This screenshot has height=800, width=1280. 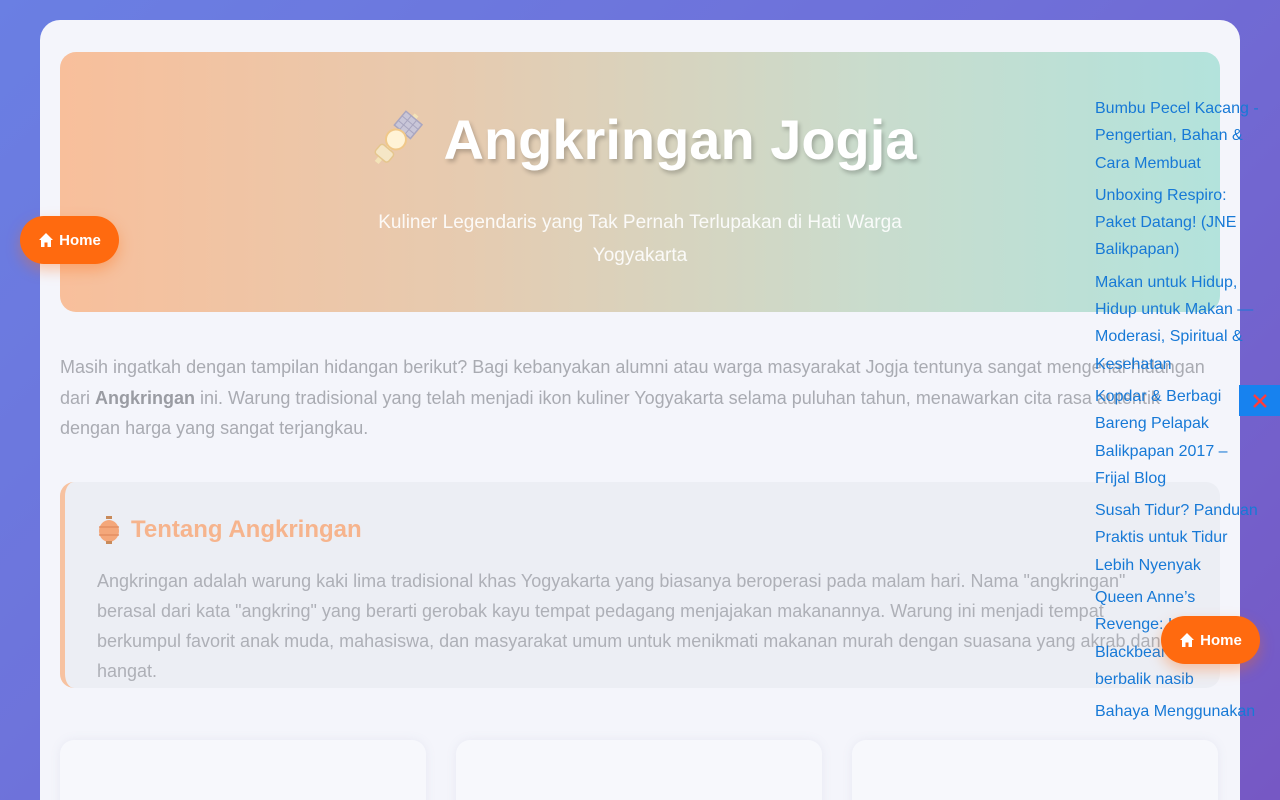 I want to click on home-button-right: Home, so click(x=1210, y=640).